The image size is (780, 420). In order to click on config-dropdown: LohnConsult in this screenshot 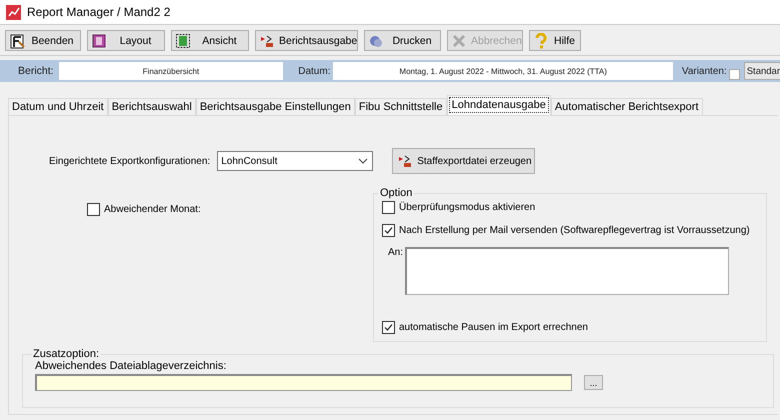, I will do `click(295, 161)`.